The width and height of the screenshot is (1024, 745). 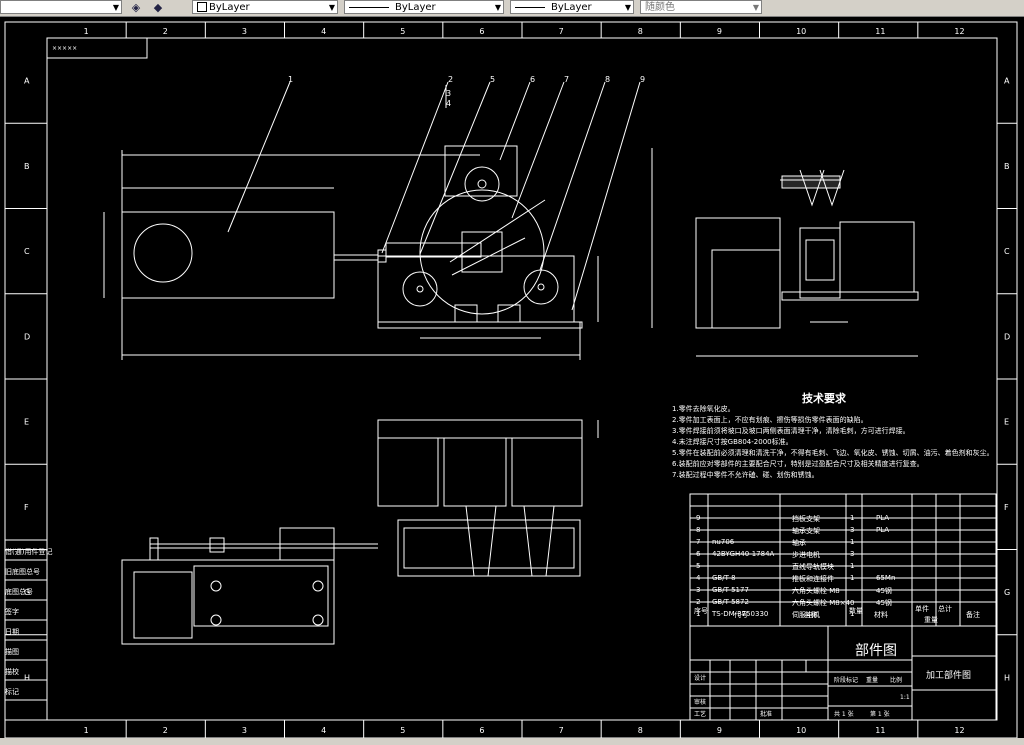 I want to click on layer-previous-icon: ◆, so click(x=158, y=7).